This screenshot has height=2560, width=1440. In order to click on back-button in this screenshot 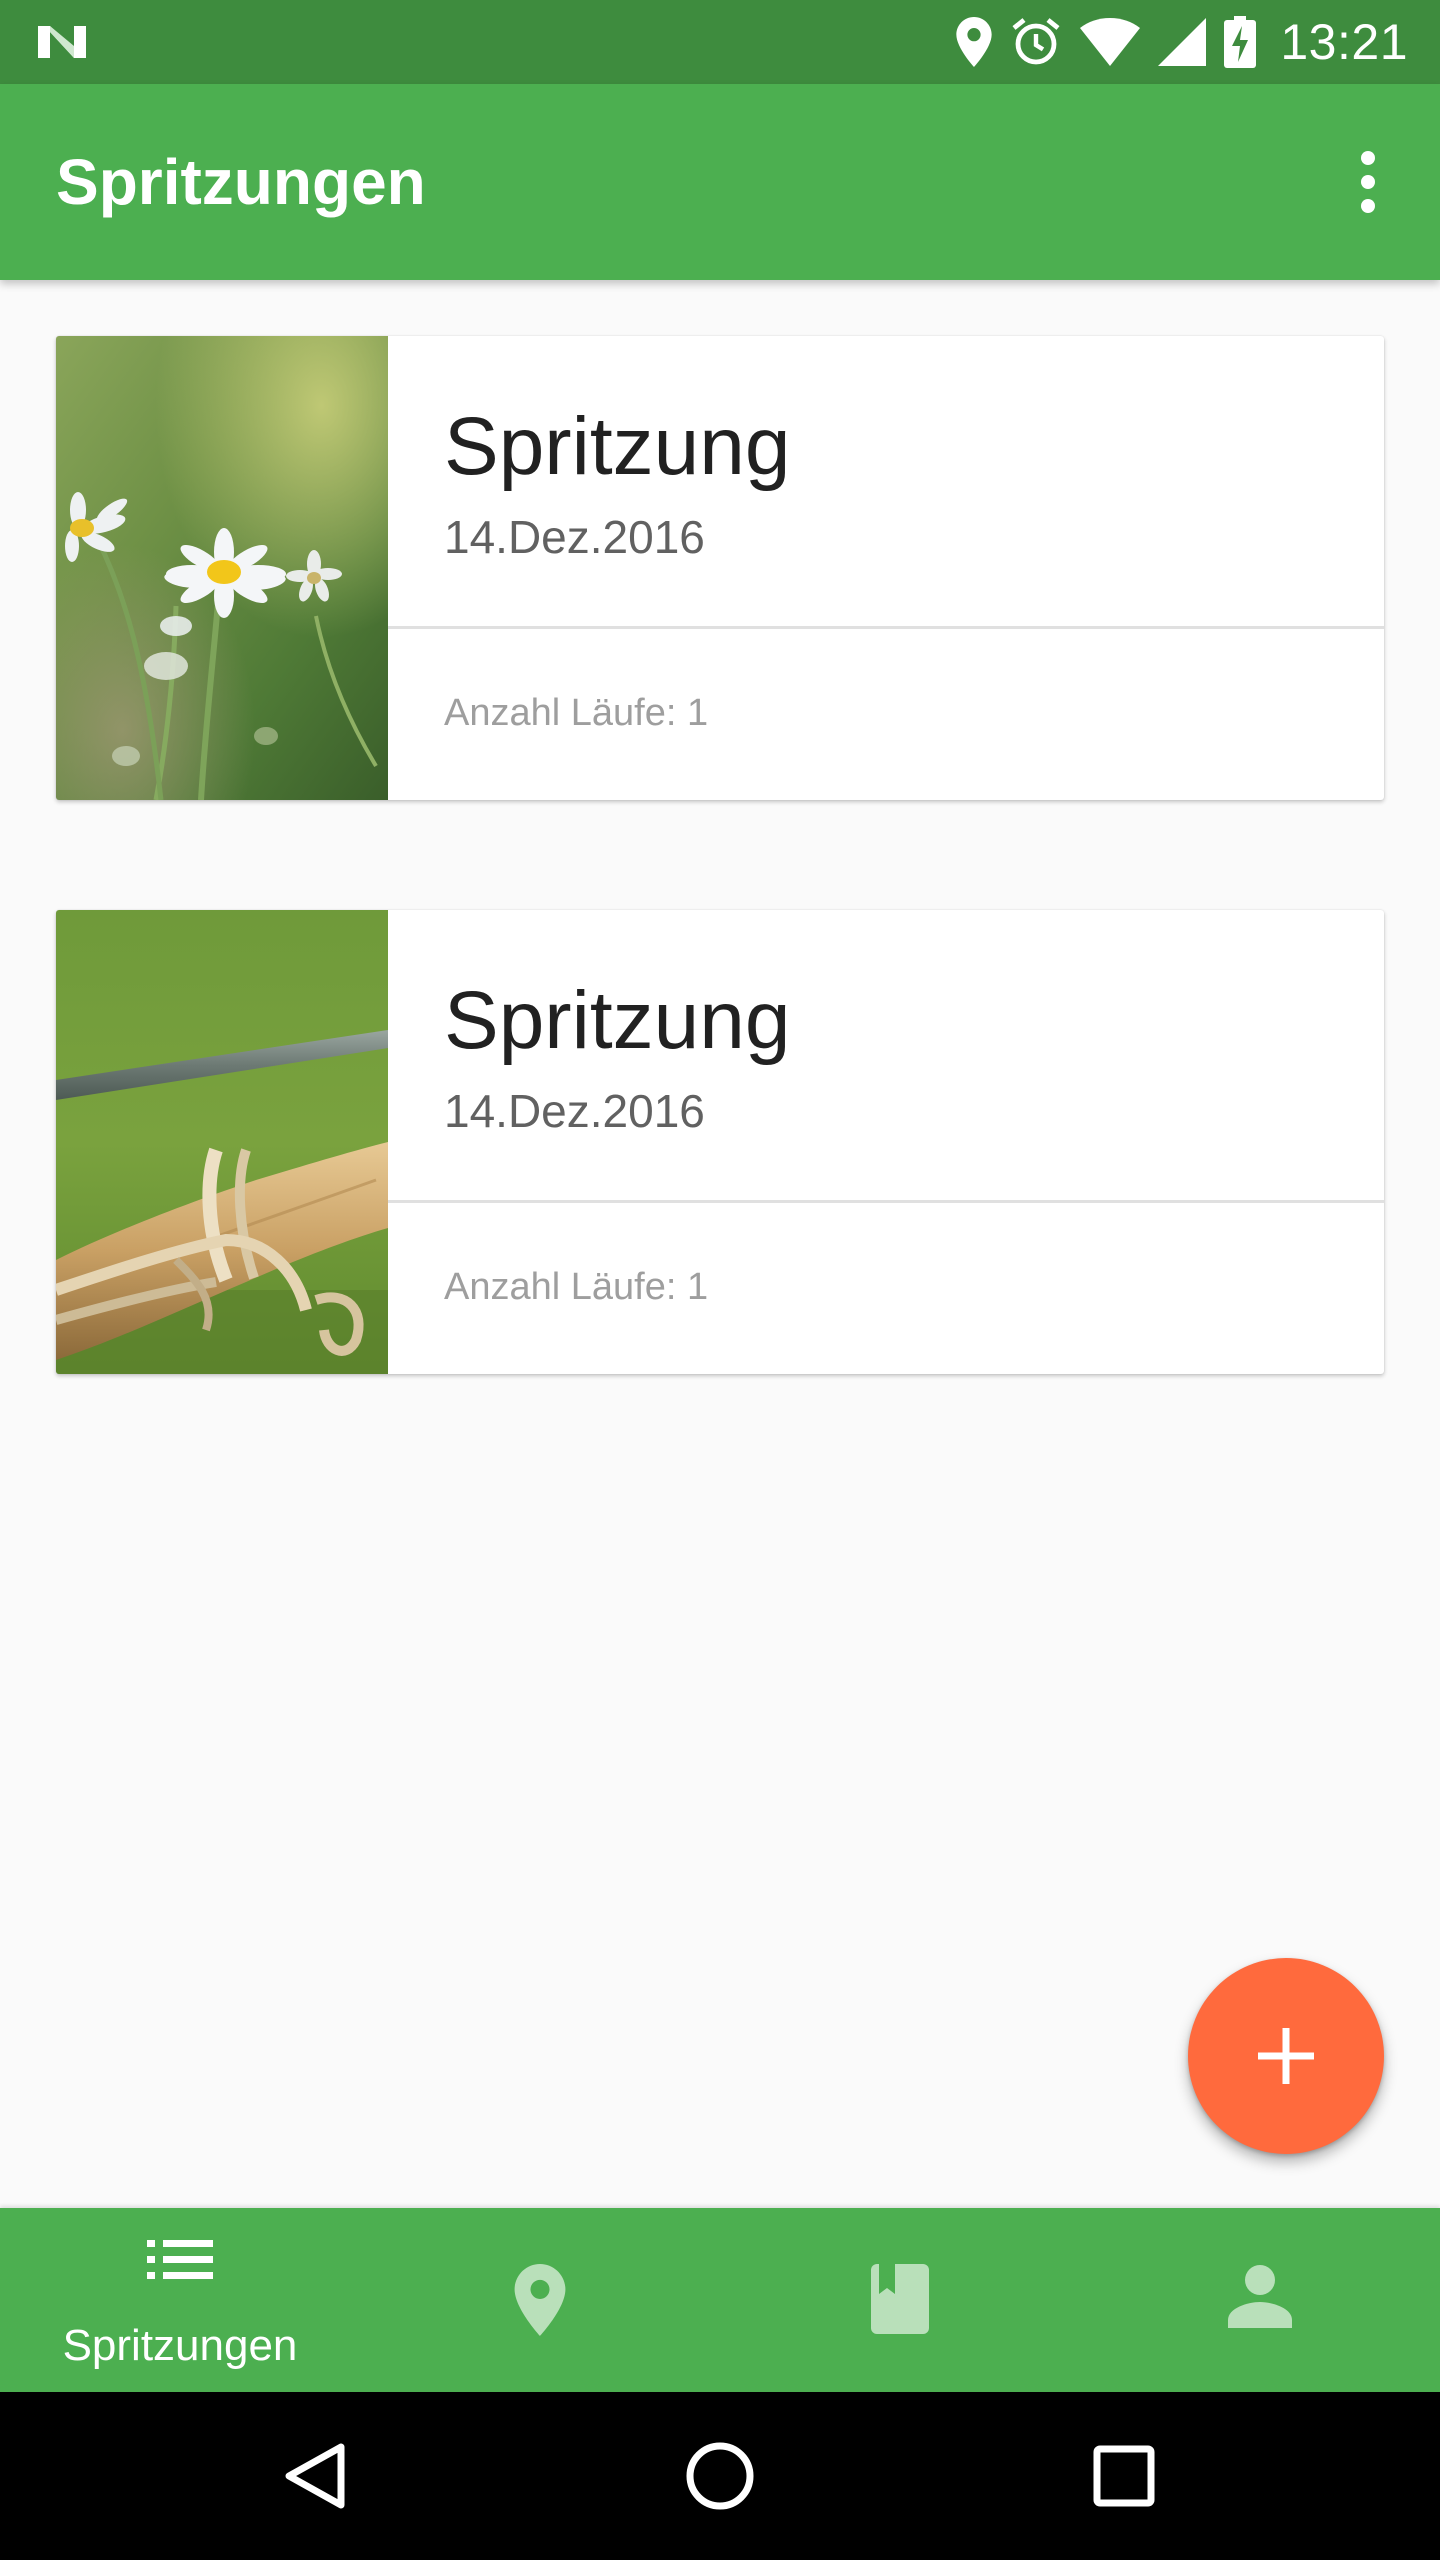, I will do `click(316, 2476)`.